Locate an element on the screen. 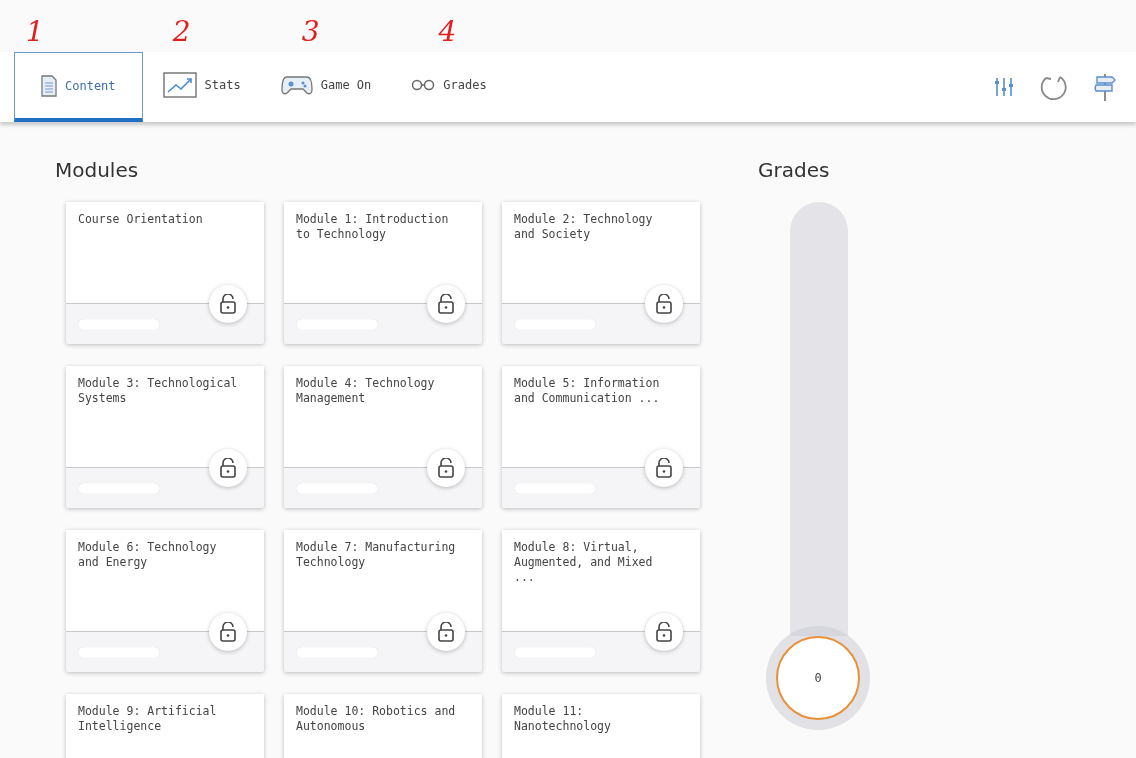 Image resolution: width=1136 pixels, height=758 pixels. module-card: Module 3: Technological Systems is located at coordinates (165, 437).